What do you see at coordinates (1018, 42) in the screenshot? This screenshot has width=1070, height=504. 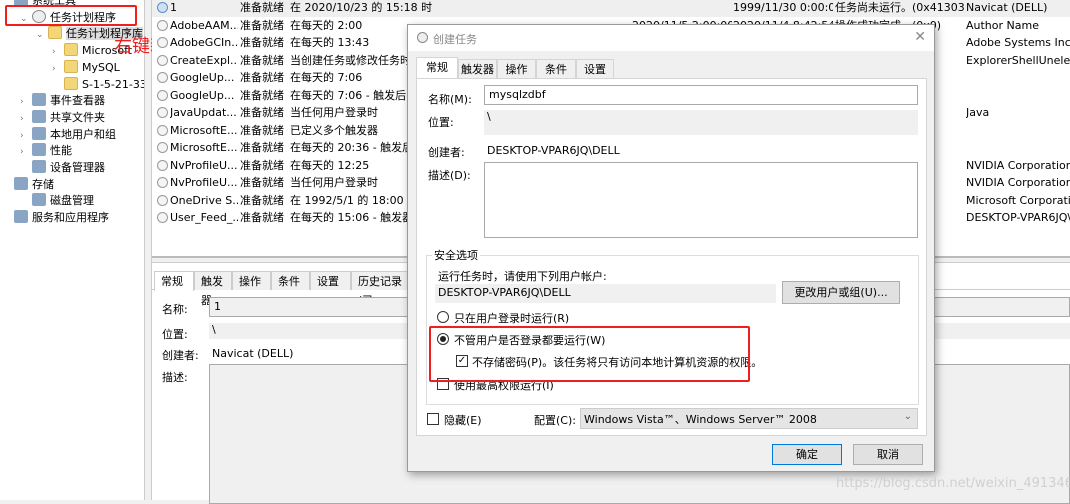 I see `task-author: Adobe Systems Incor` at bounding box center [1018, 42].